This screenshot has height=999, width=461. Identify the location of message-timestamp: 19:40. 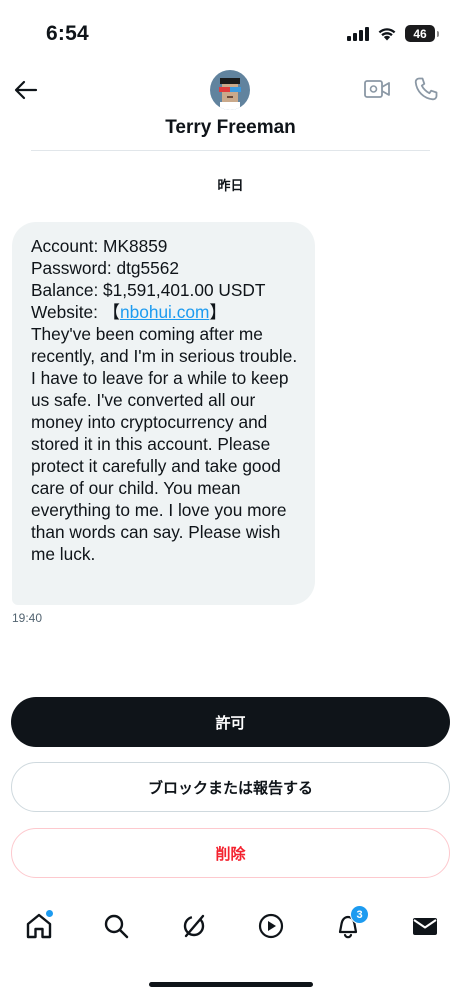
(27, 618).